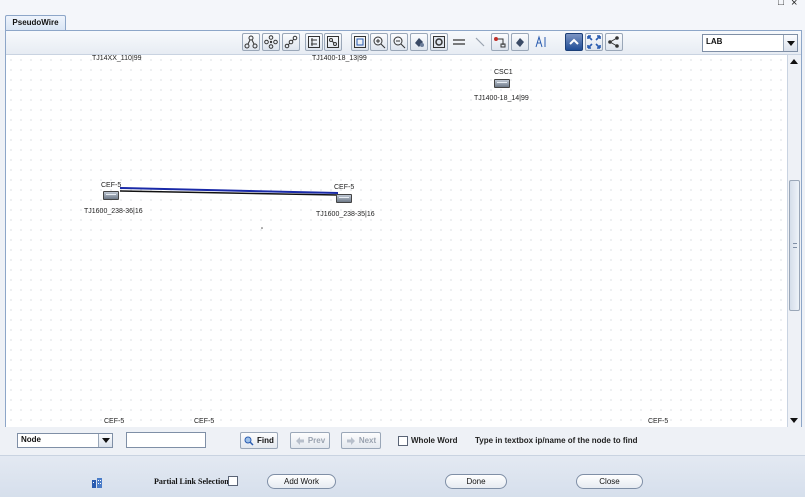  What do you see at coordinates (233, 481) in the screenshot?
I see `partial-link-checkbox` at bounding box center [233, 481].